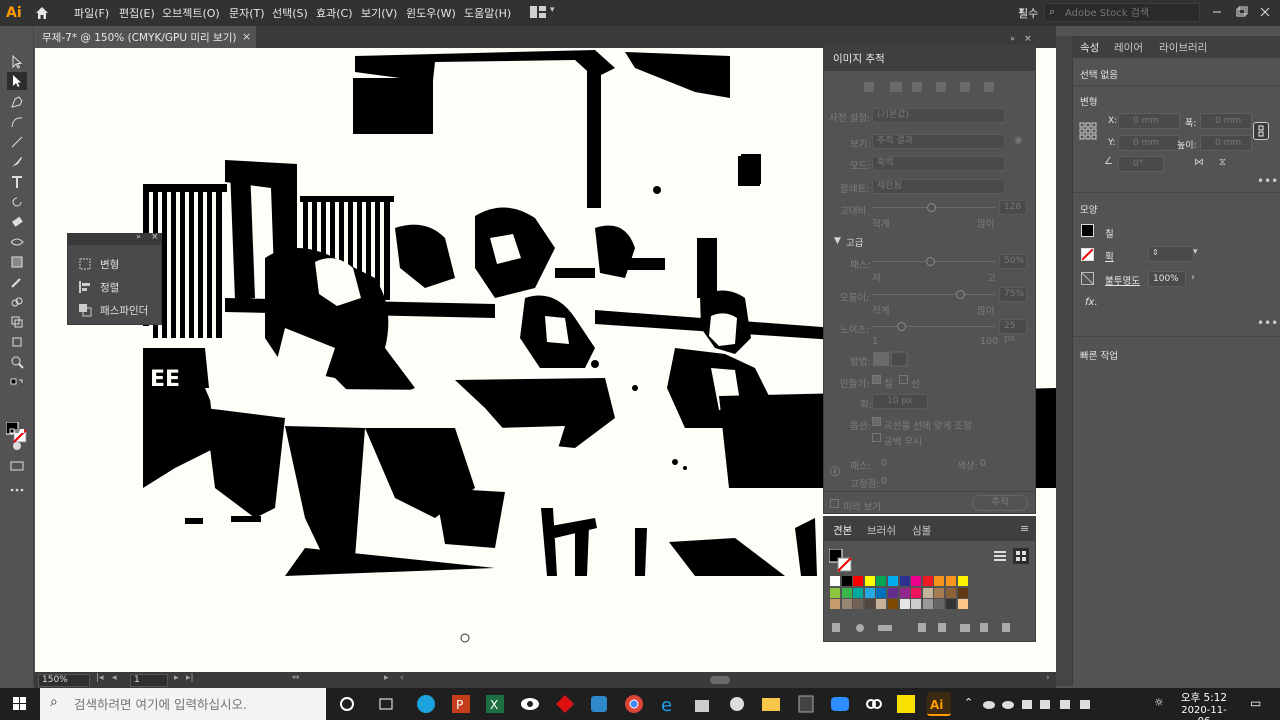  I want to click on stock-search-input, so click(1130, 13).